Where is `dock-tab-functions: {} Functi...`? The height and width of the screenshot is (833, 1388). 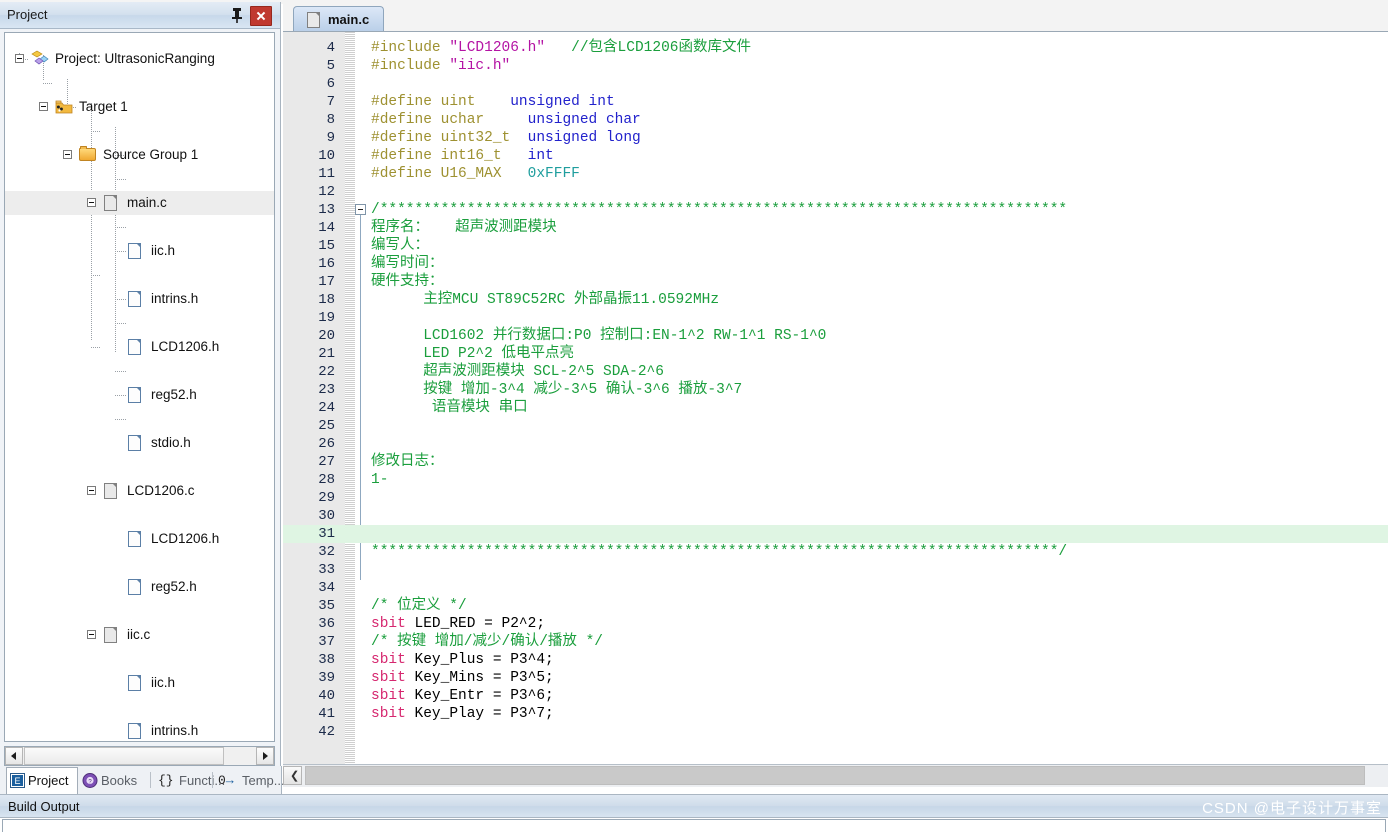 dock-tab-functions: {} Functi... is located at coordinates (190, 780).